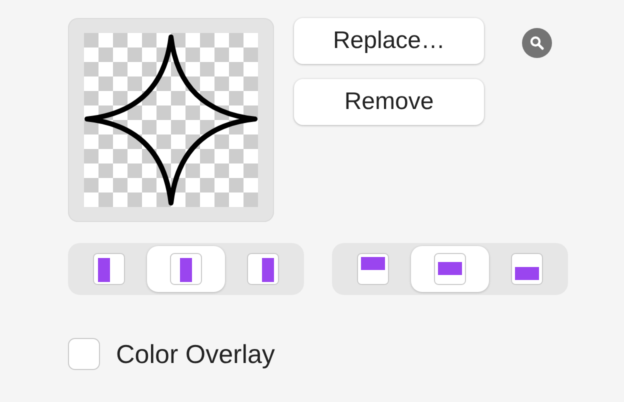 The width and height of the screenshot is (624, 402). Describe the element at coordinates (527, 269) in the screenshot. I see `align-bottom-icon` at that location.